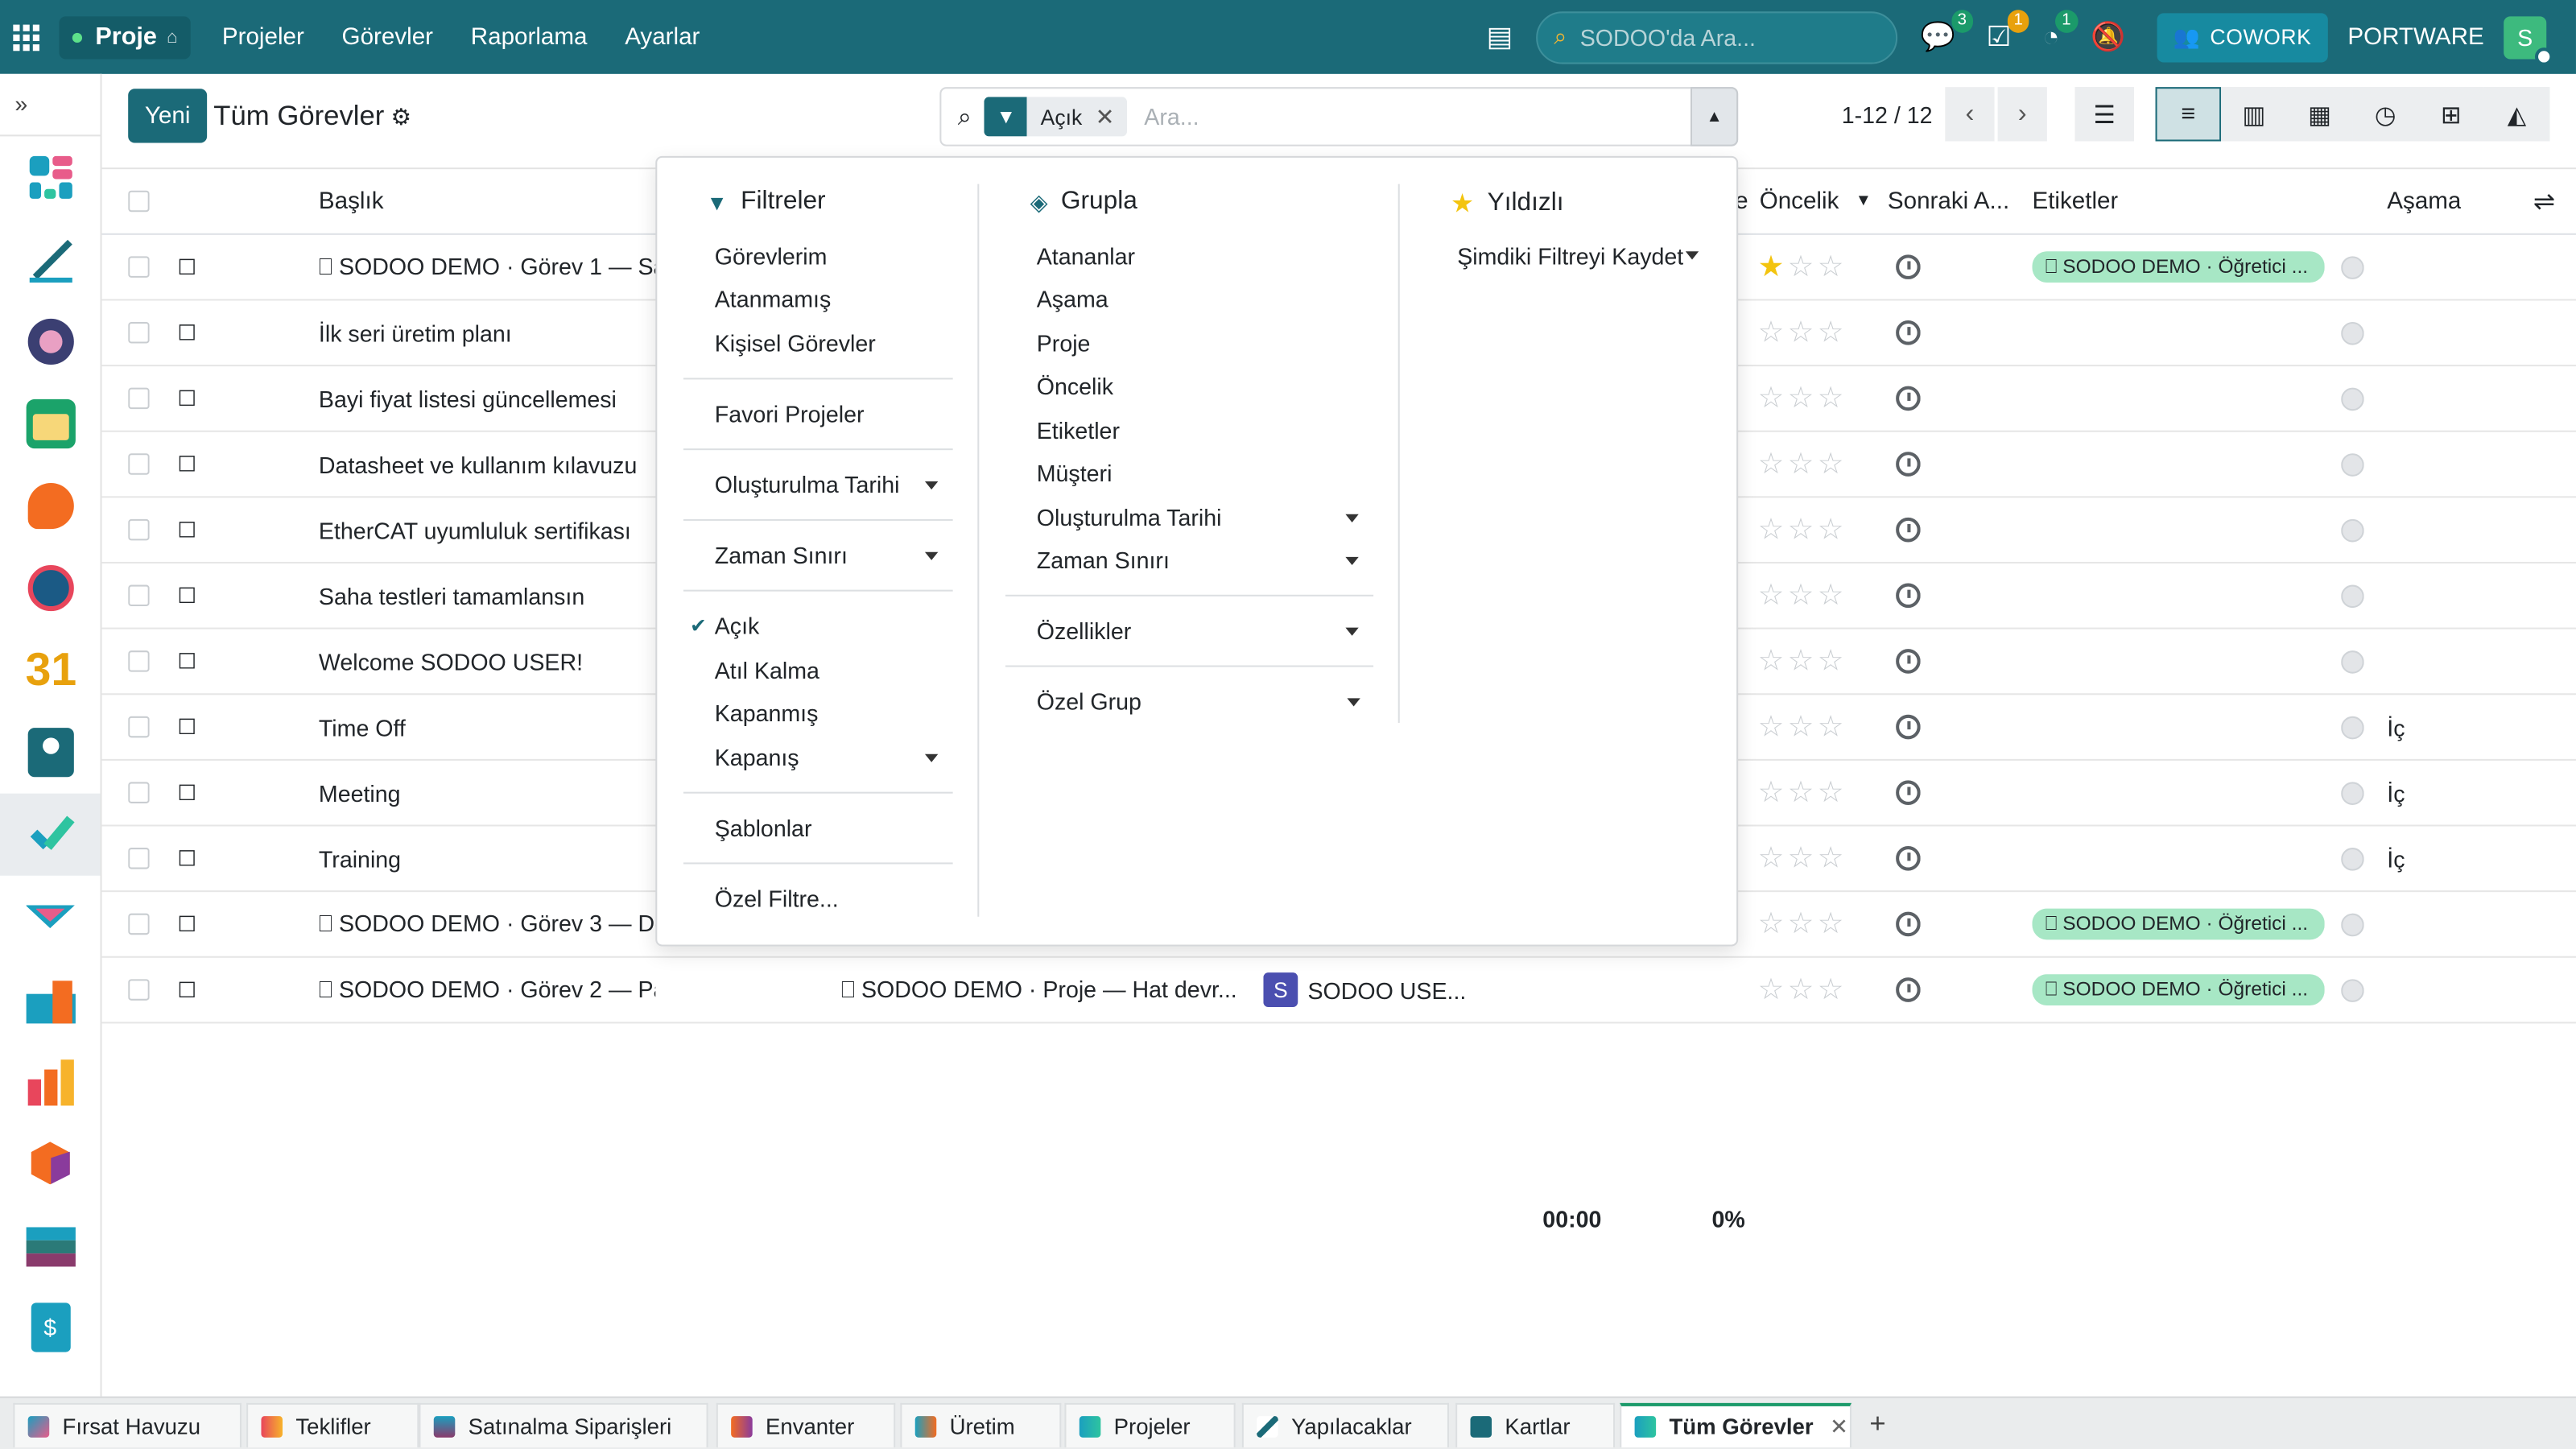  I want to click on user-avatar: S, so click(2528, 40).